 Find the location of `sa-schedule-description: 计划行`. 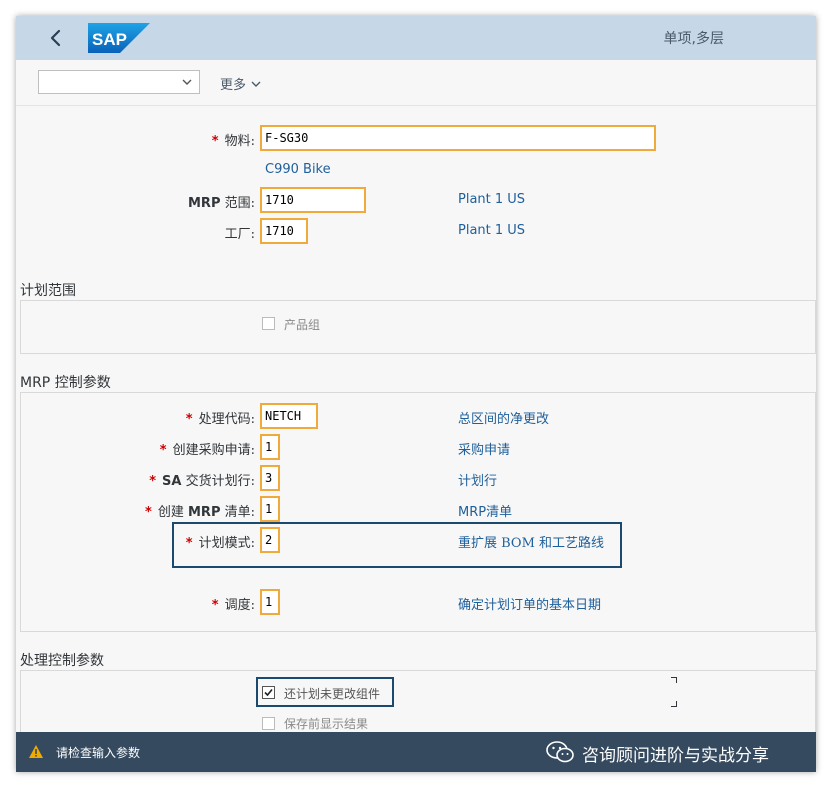

sa-schedule-description: 计划行 is located at coordinates (478, 481).